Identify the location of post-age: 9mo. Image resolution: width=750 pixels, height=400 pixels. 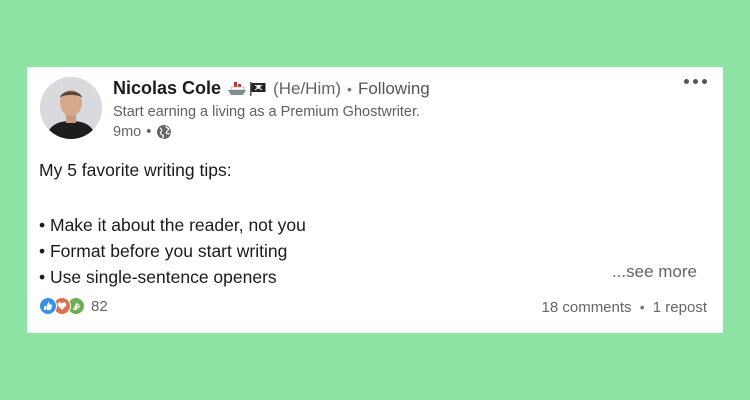
(127, 132).